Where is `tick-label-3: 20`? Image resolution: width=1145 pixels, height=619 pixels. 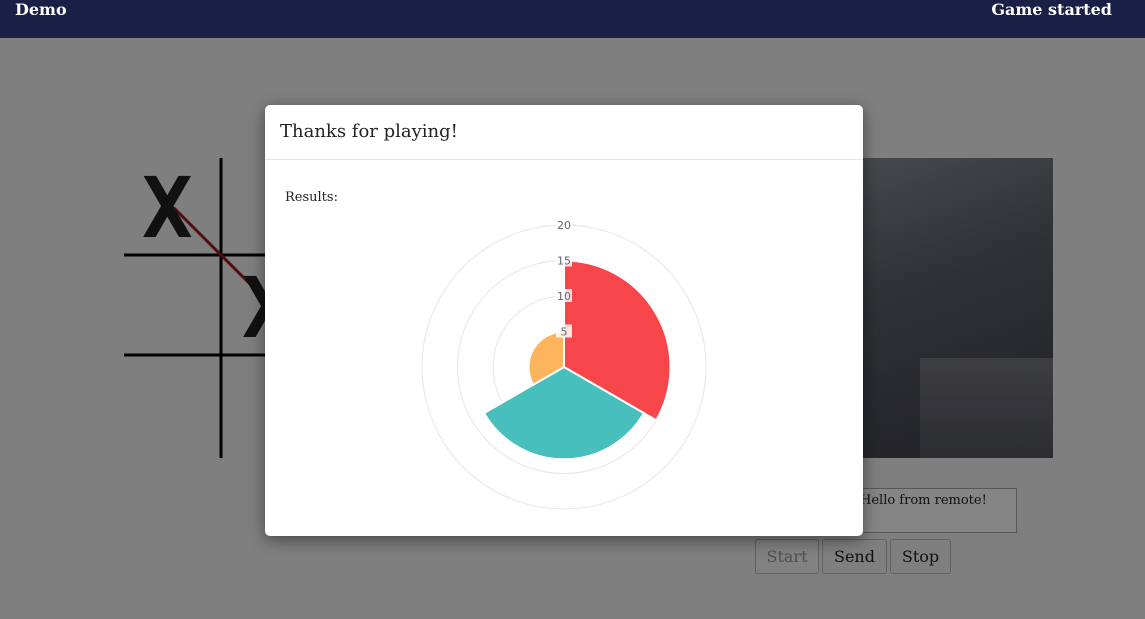 tick-label-3: 20 is located at coordinates (564, 225).